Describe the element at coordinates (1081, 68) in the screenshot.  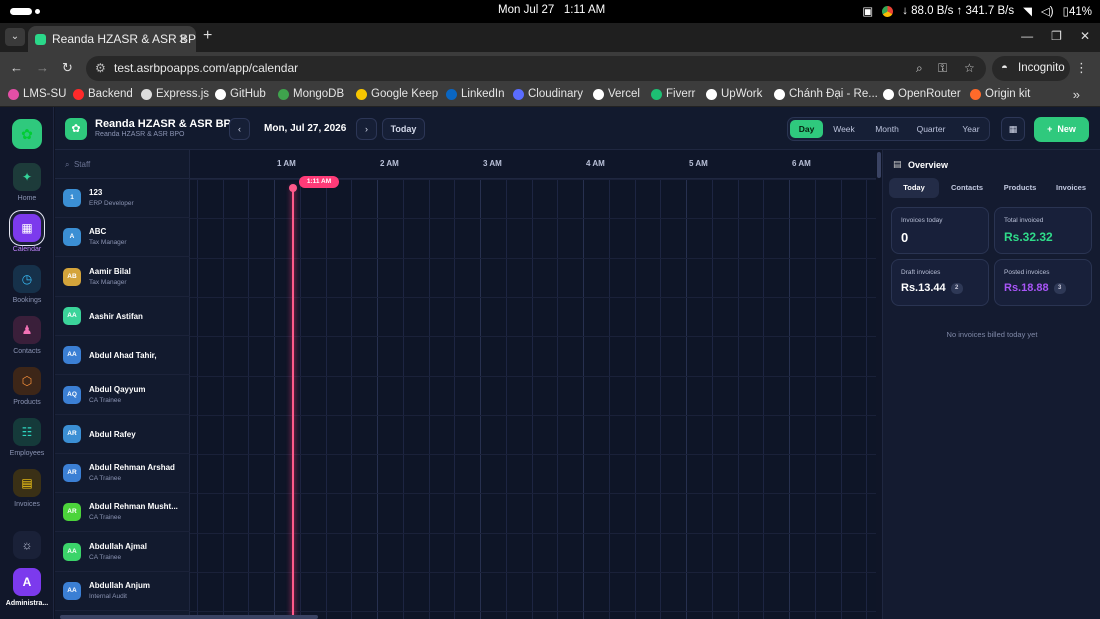
I see `browser-menu-icon: ⋮` at that location.